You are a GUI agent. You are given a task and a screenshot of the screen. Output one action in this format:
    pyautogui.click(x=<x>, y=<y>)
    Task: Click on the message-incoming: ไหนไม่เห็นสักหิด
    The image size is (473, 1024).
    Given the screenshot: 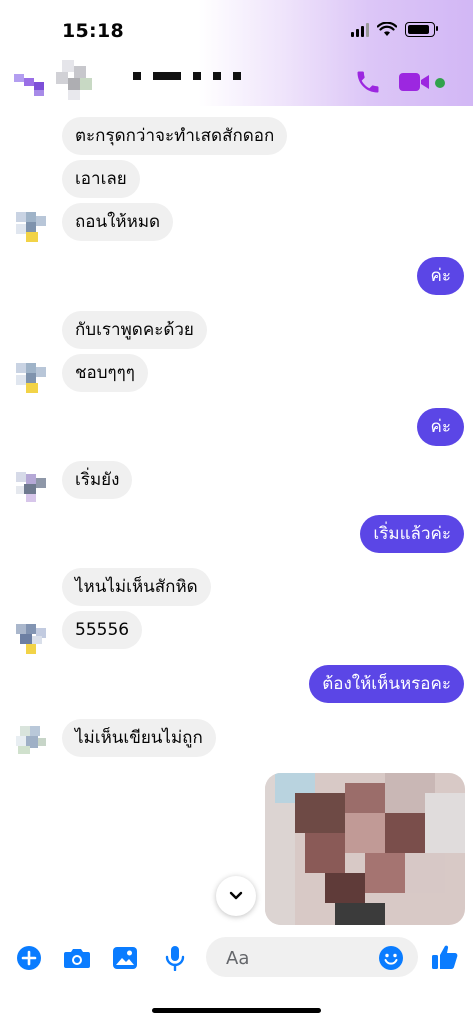 What is the action you would take?
    pyautogui.click(x=136, y=587)
    